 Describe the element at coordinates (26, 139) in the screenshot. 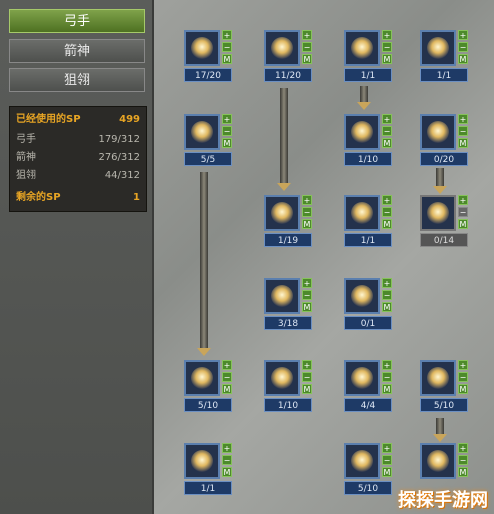

I see `sp-row-label: 弓手` at that location.